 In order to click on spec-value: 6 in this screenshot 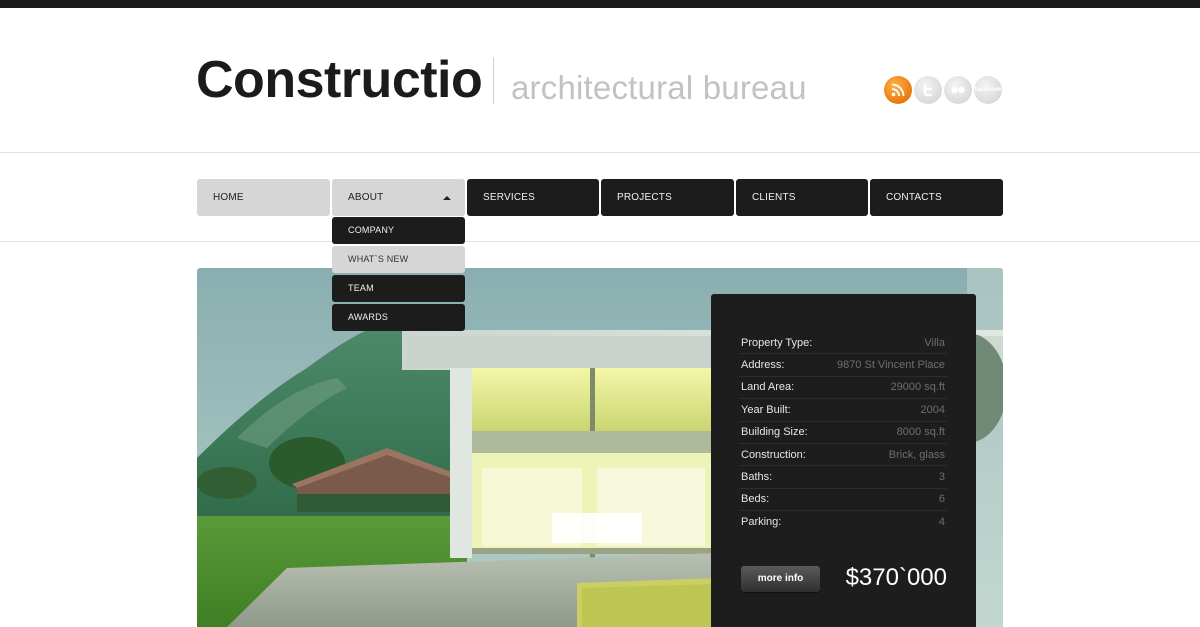, I will do `click(941, 499)`.